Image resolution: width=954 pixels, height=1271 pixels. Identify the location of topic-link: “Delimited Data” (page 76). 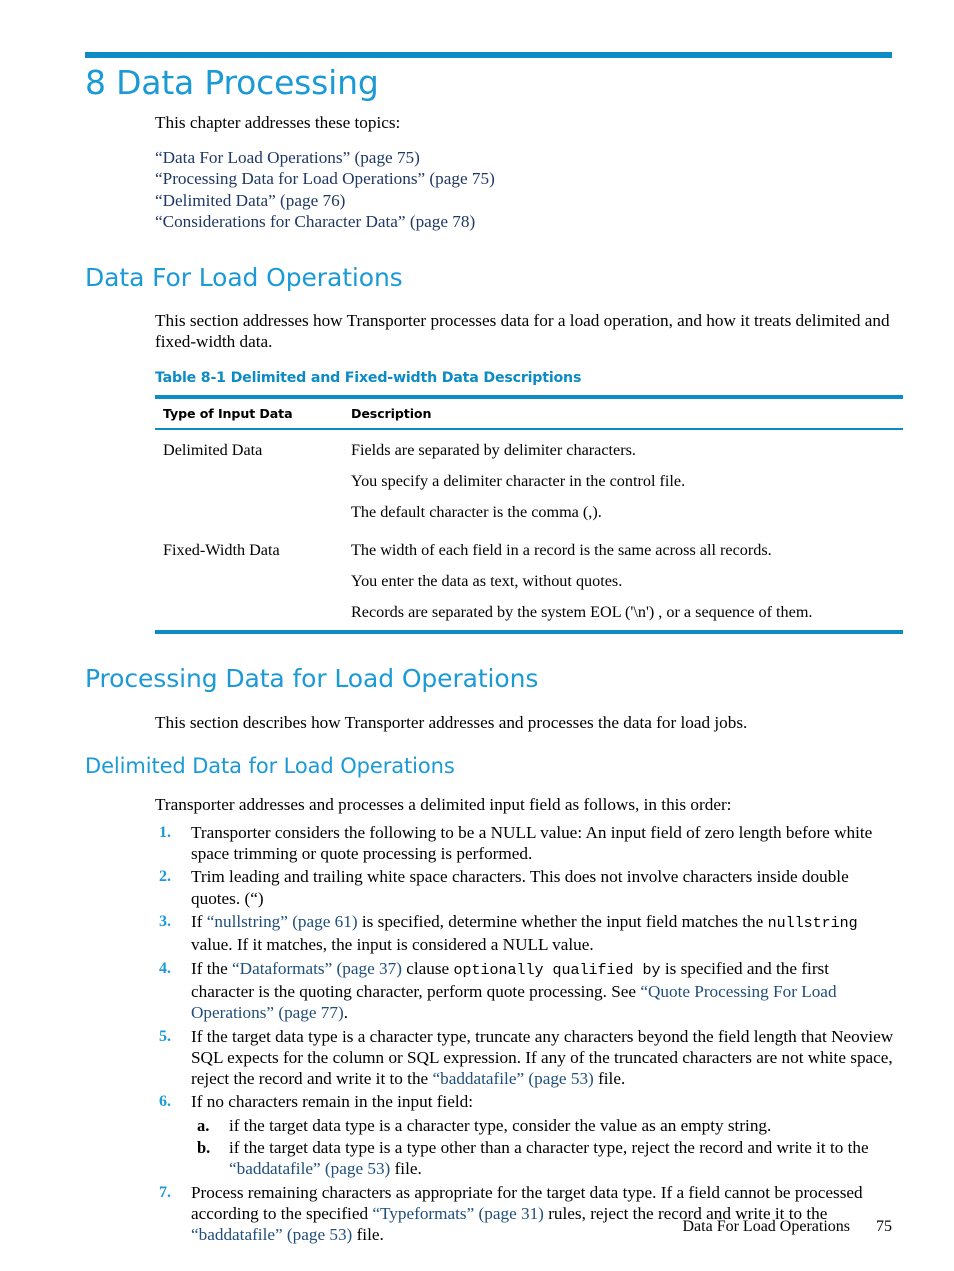
(525, 201).